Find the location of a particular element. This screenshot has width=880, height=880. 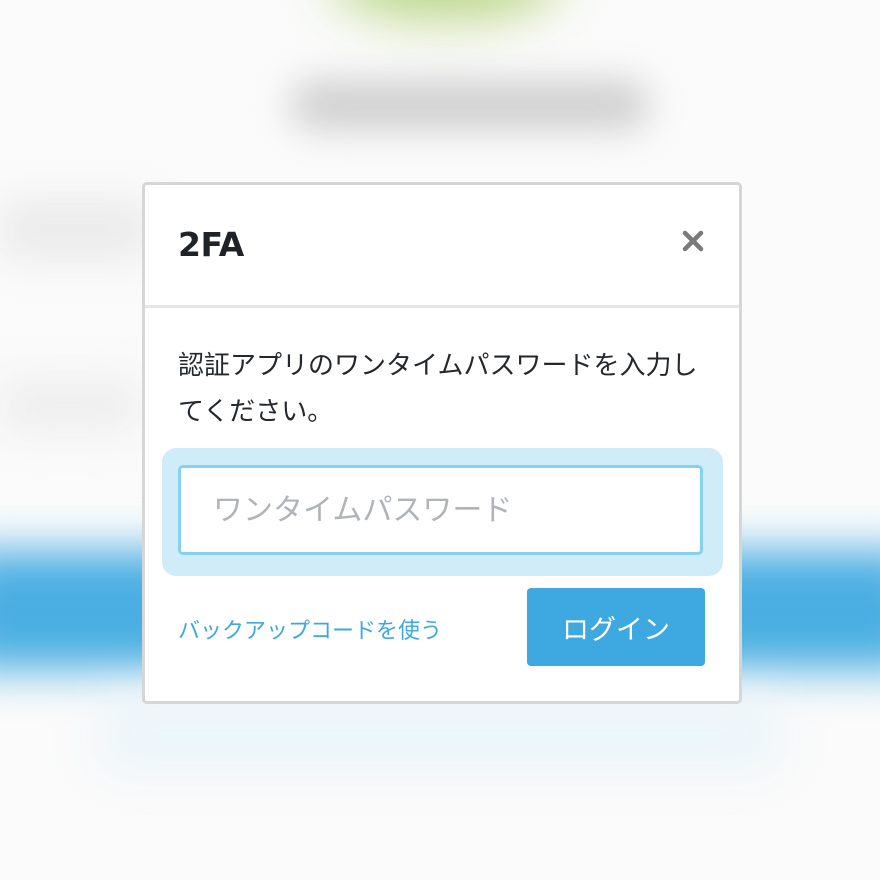

otp-input is located at coordinates (440, 510).